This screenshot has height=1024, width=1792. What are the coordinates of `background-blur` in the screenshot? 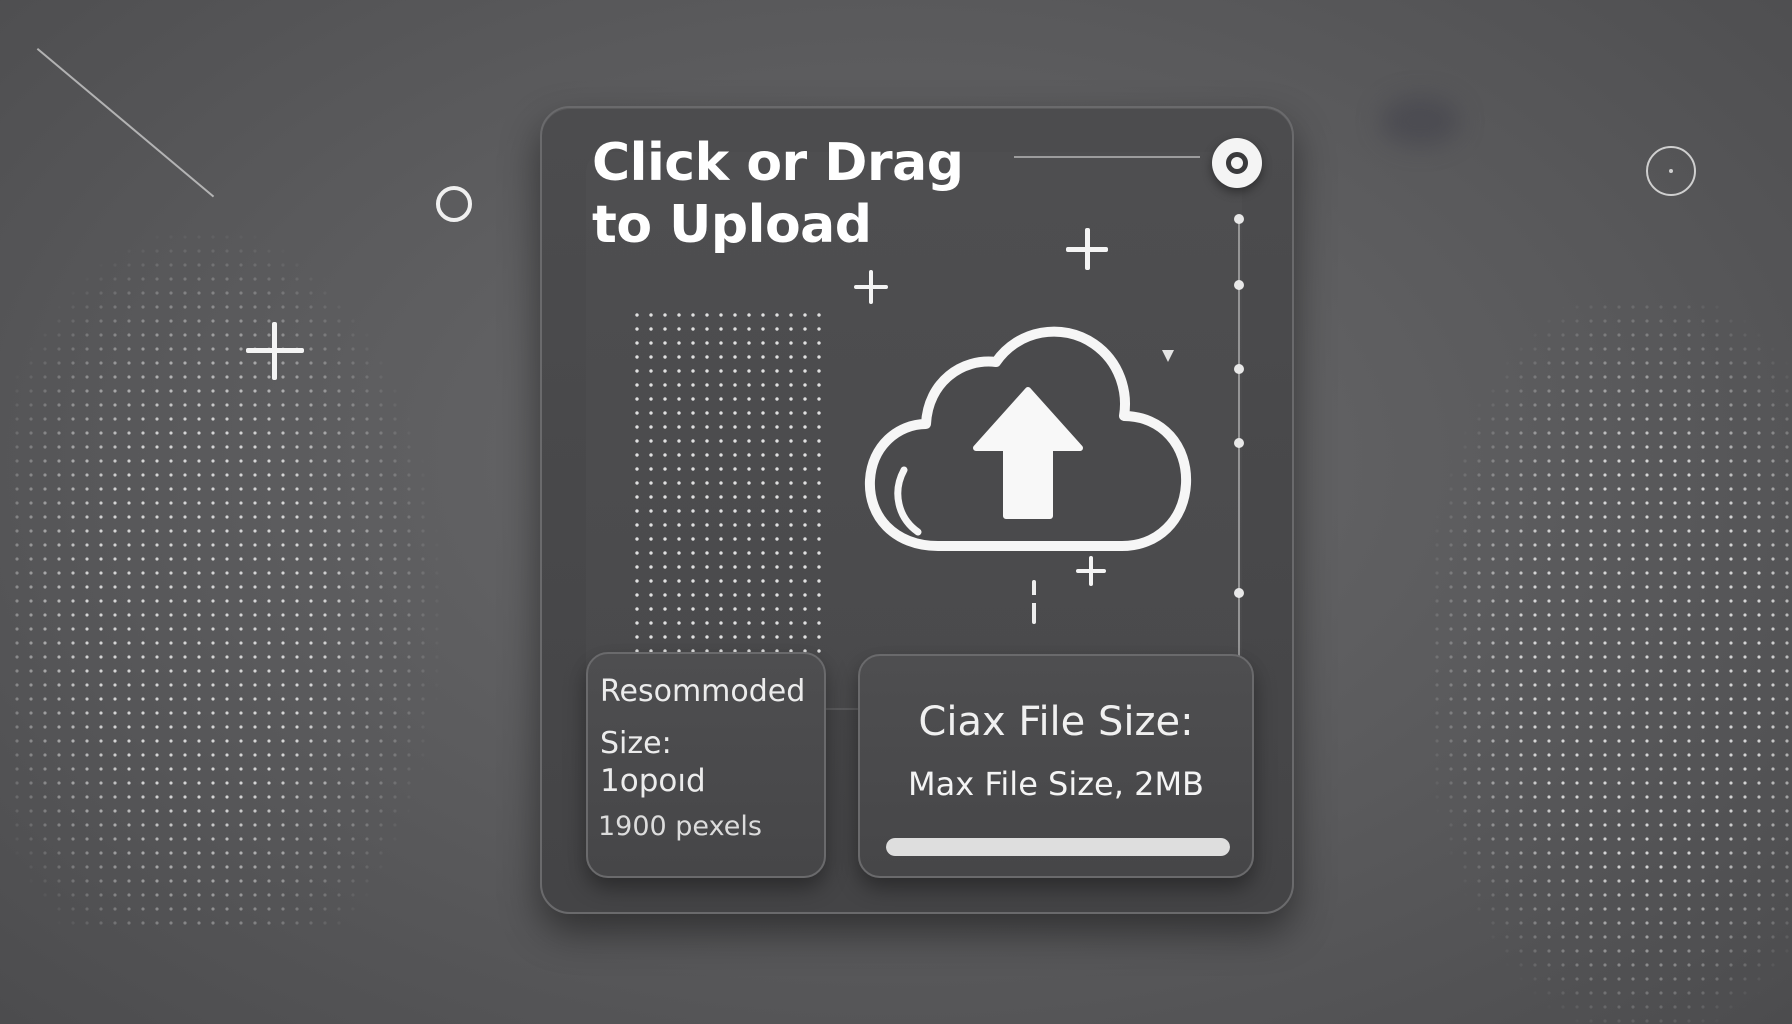 It's located at (1420, 121).